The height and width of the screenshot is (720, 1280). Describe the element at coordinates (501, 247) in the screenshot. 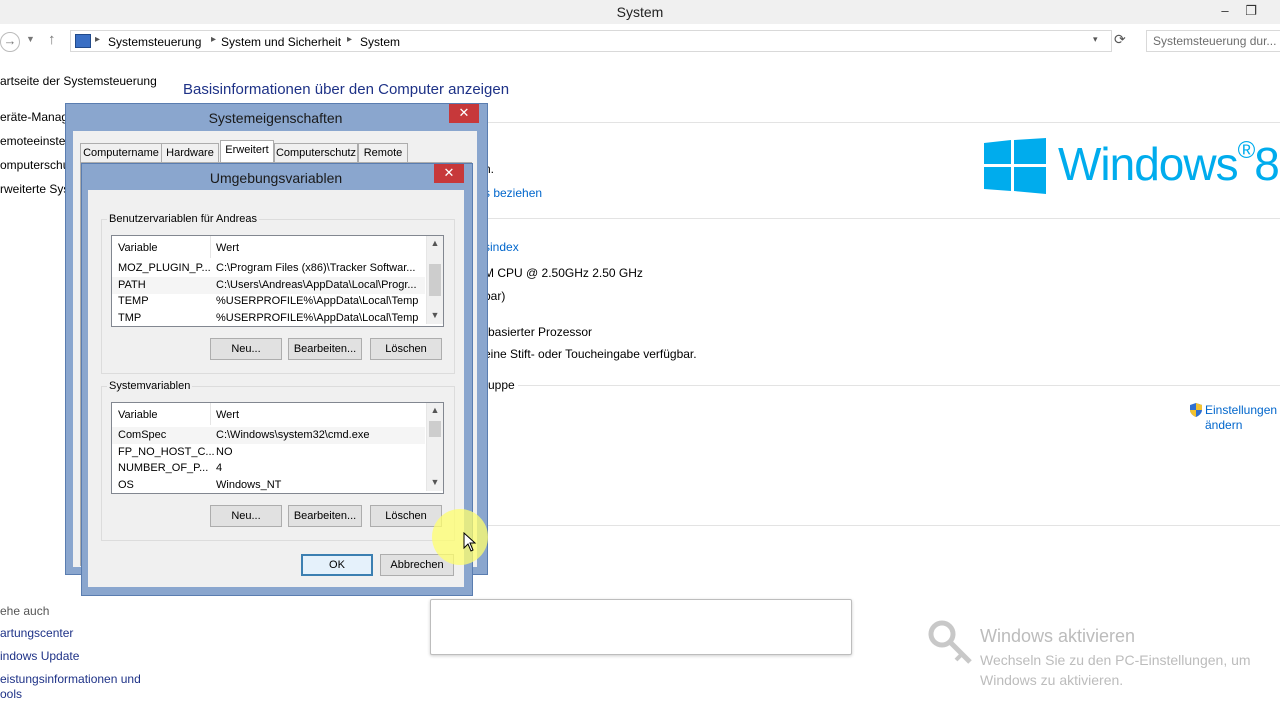

I see `experience-index-link: sindex` at that location.